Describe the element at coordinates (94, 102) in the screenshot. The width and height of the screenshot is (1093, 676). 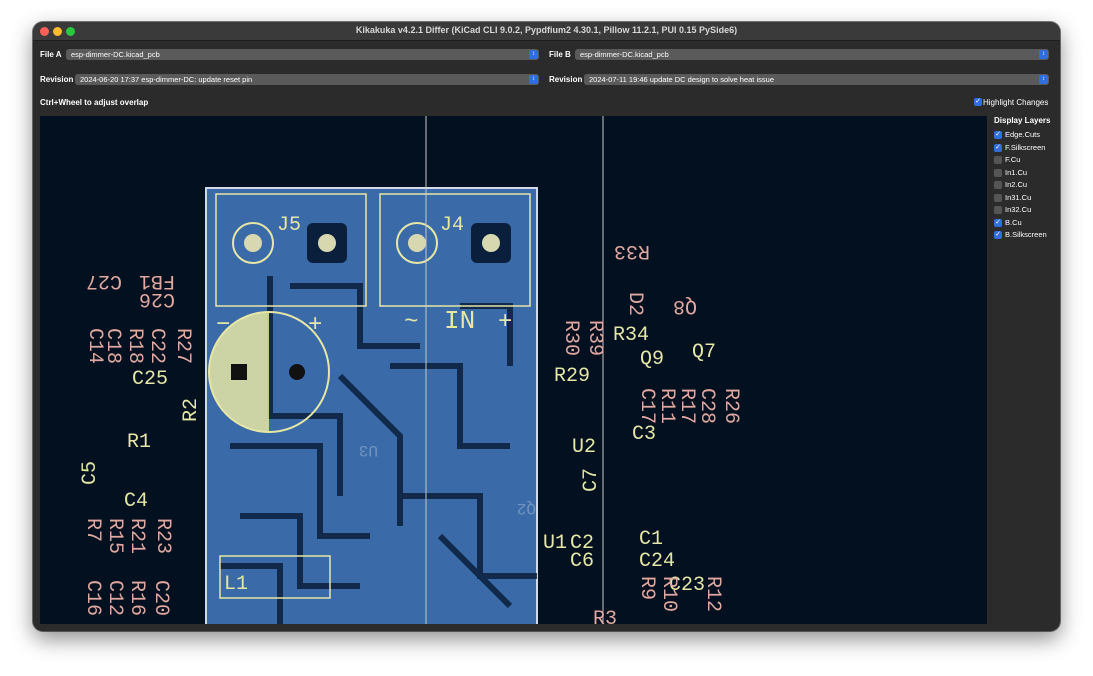
I see `overlap-hint: Ctrl+Wheel to adjust overlap` at that location.